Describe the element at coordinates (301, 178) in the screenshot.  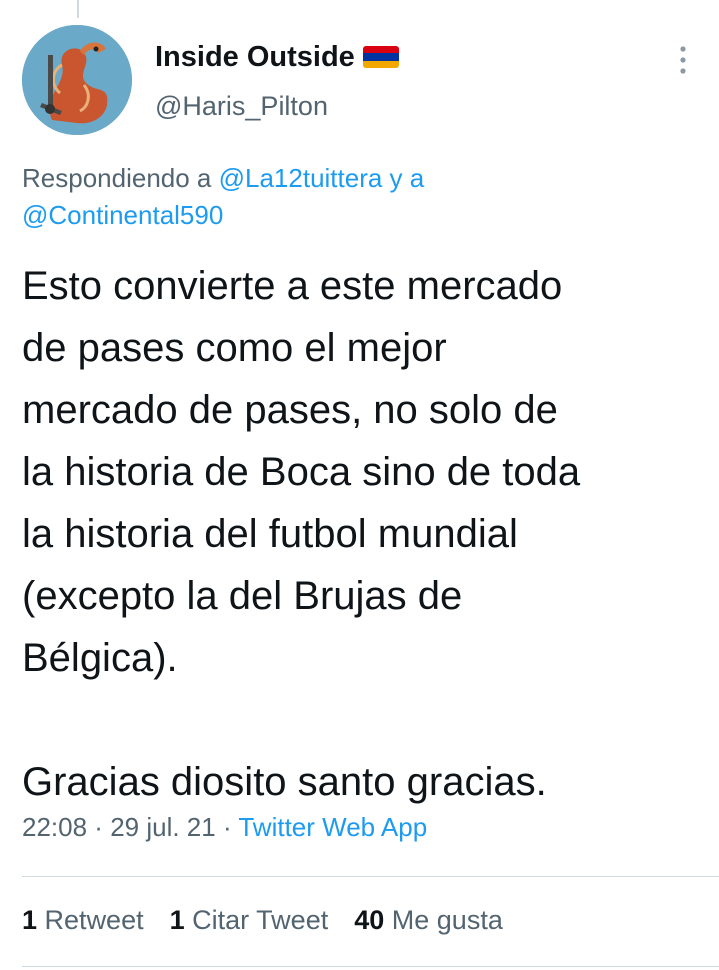
I see `mention-la12tuittera: @La12tuittera` at that location.